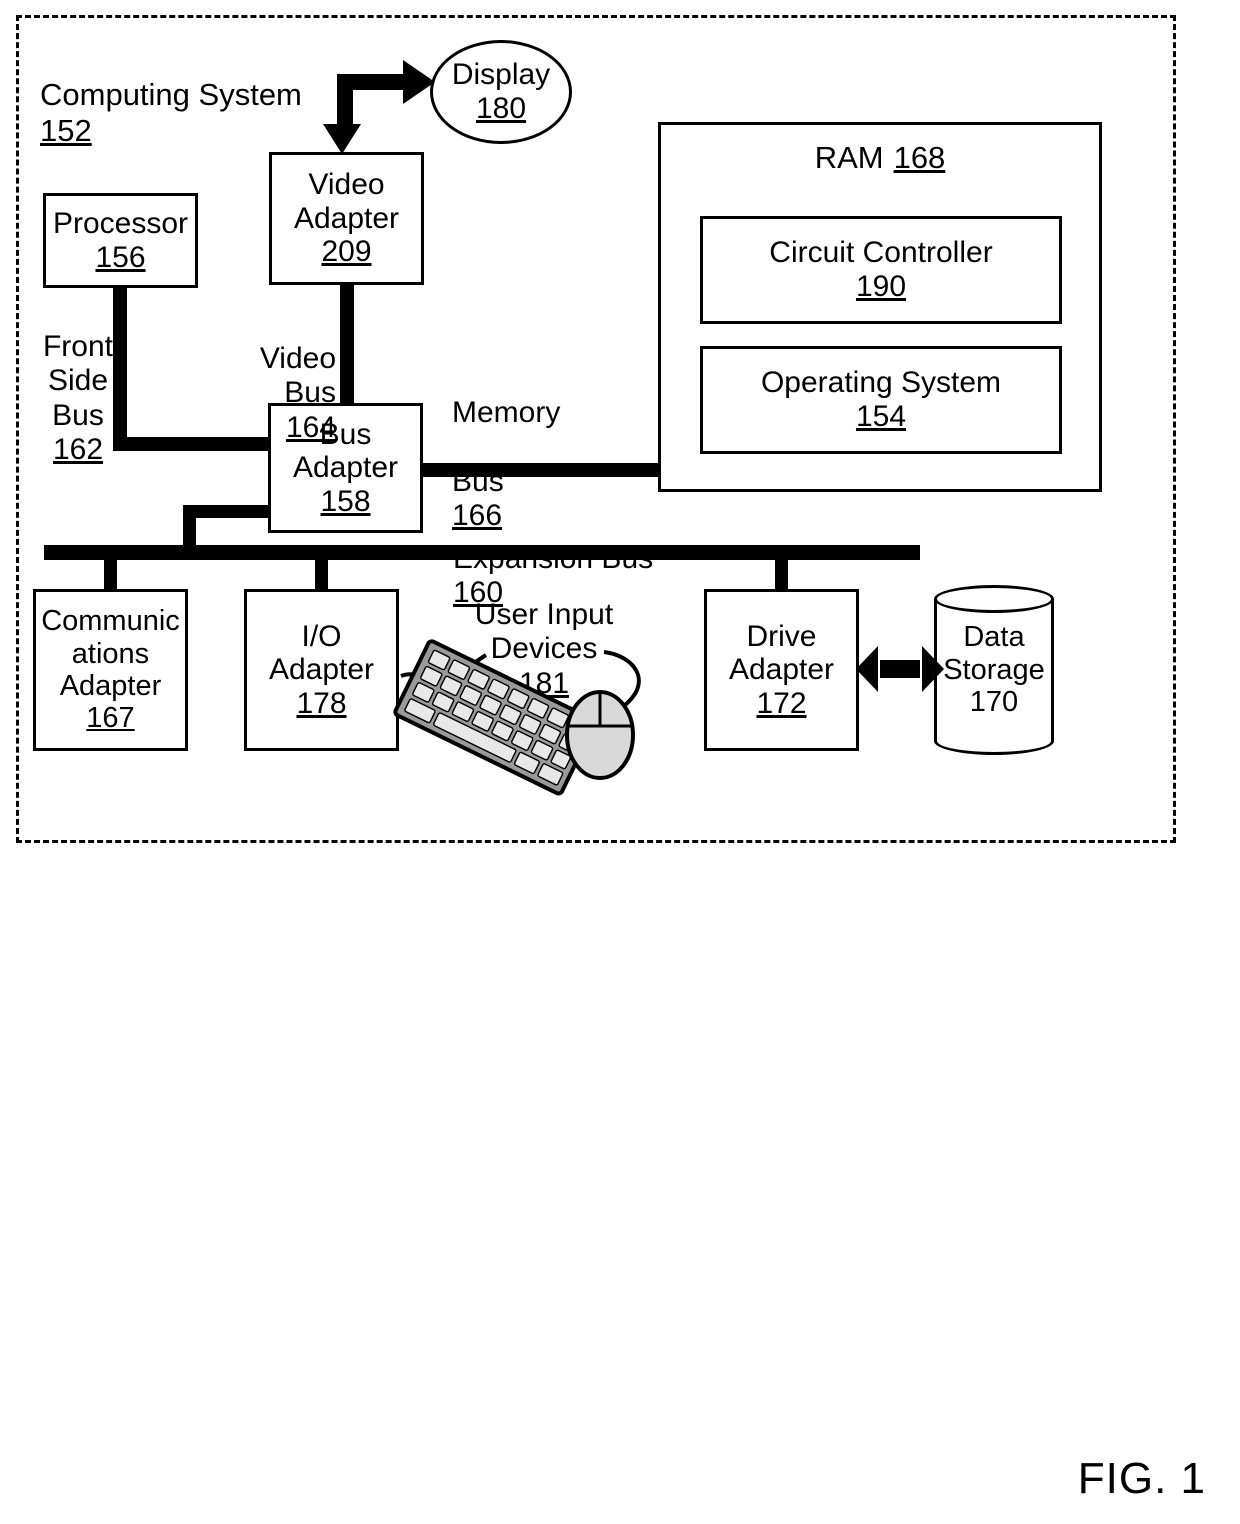 Image resolution: width=1240 pixels, height=1524 pixels. I want to click on computing-system-title: Computing System, so click(171, 95).